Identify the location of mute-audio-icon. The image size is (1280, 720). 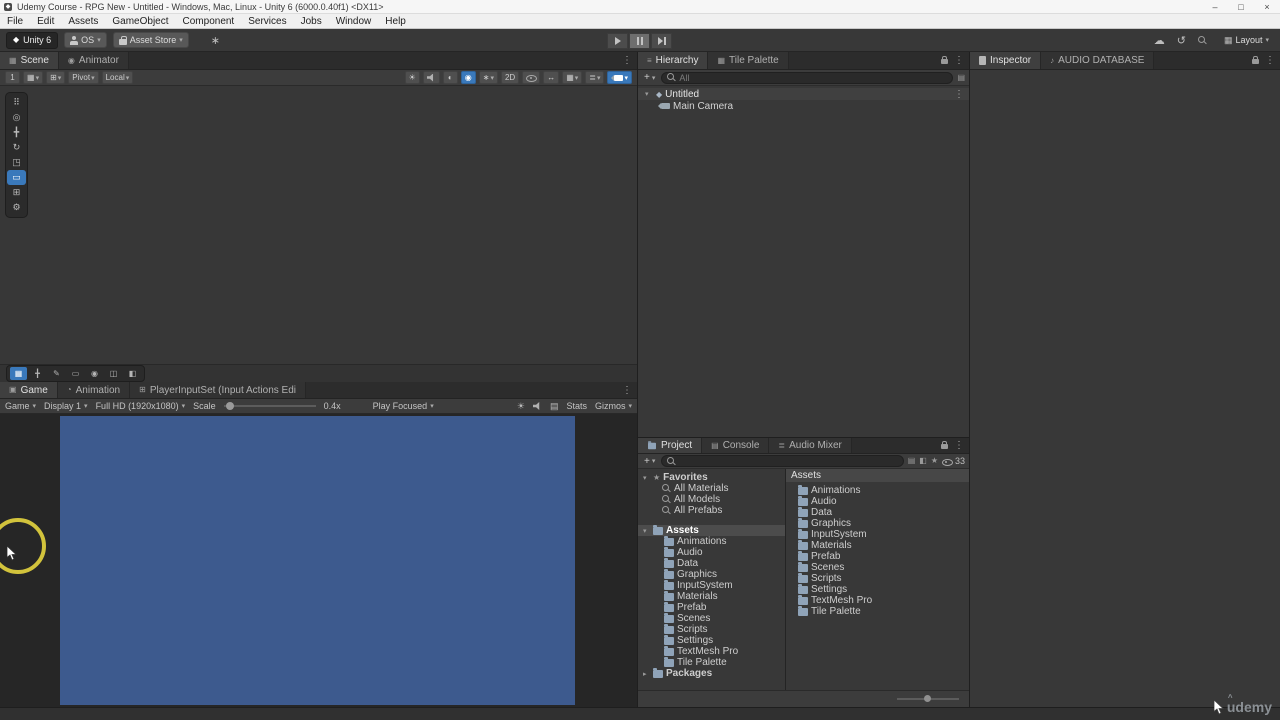
(536, 406).